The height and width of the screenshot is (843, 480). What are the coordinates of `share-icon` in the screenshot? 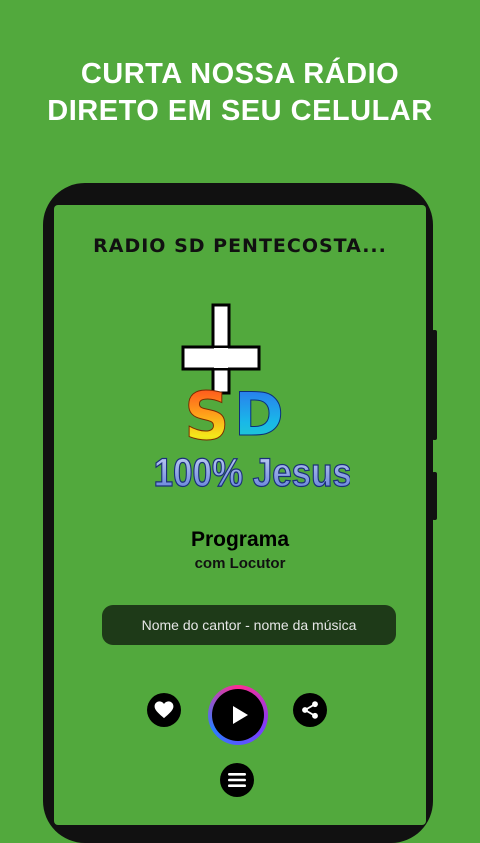 It's located at (310, 710).